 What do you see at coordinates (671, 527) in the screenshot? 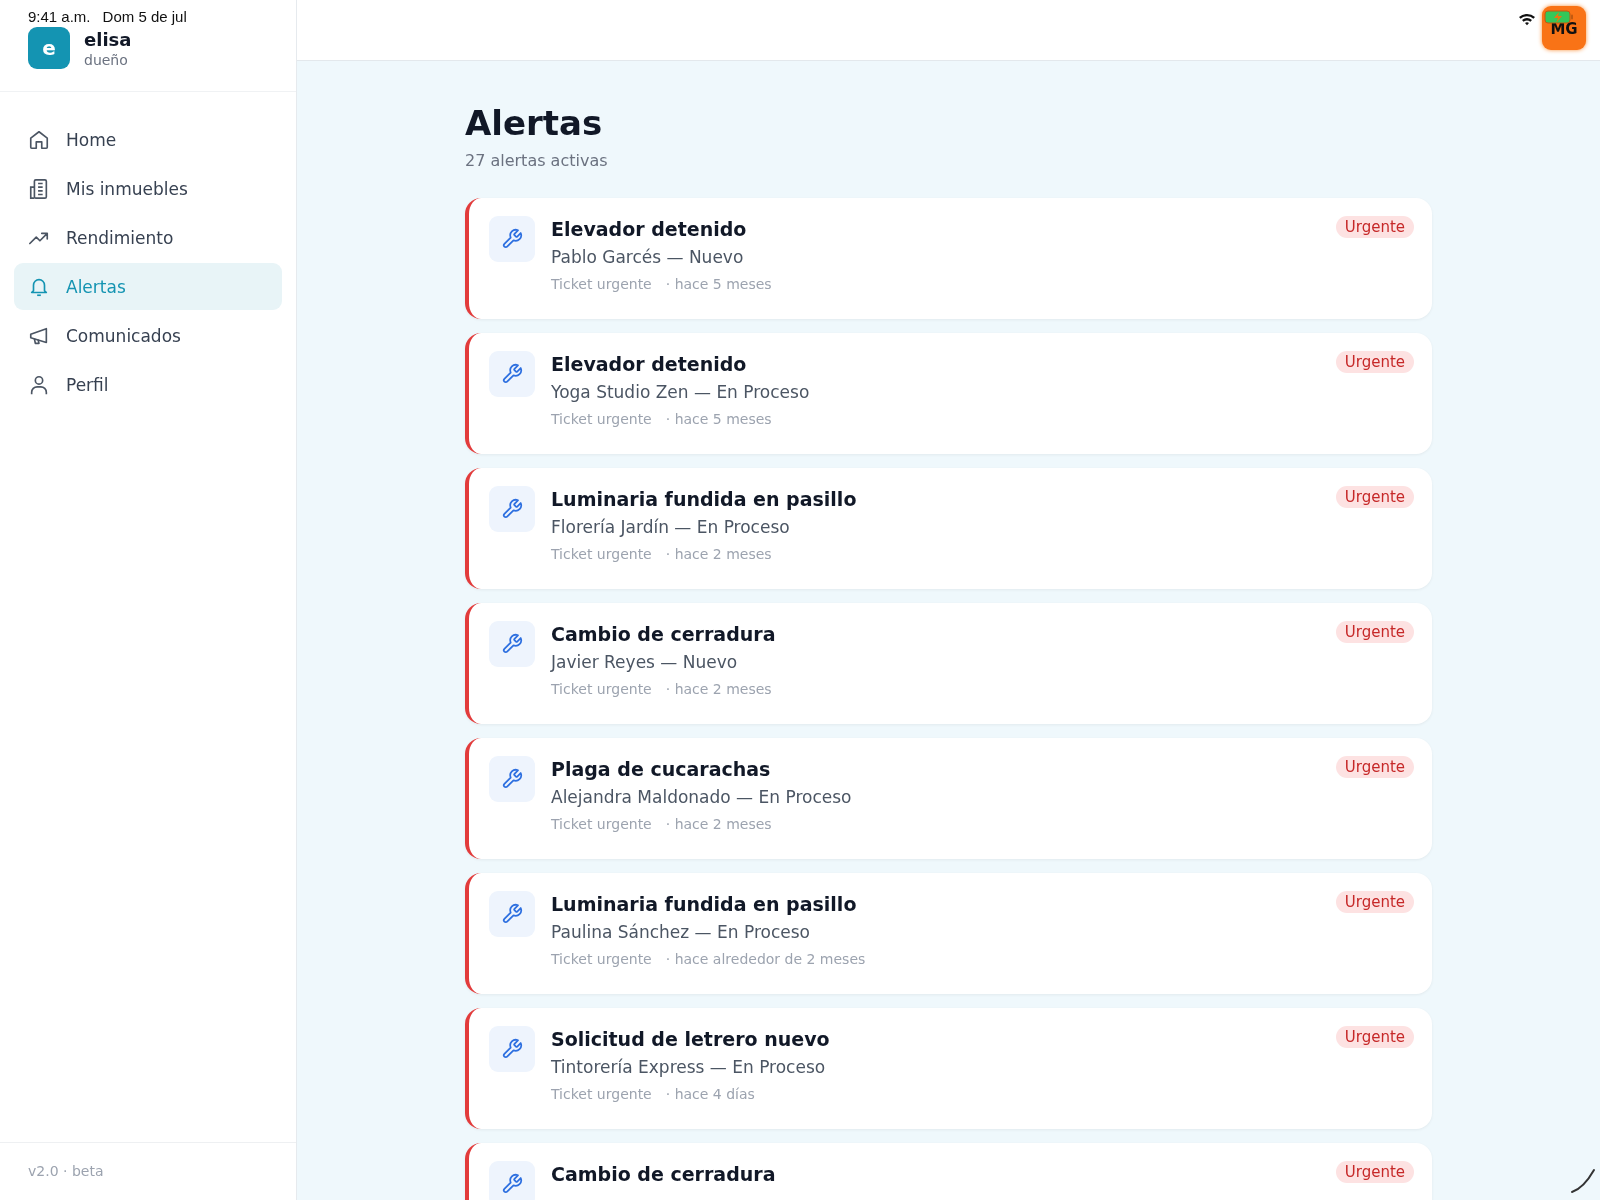
I see `alert-detail: Florería Jardín — En Proceso` at bounding box center [671, 527].